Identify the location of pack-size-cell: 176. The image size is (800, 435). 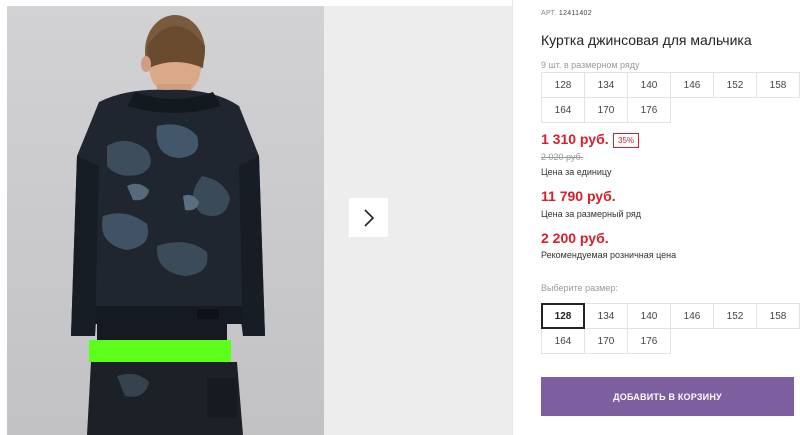
(649, 110).